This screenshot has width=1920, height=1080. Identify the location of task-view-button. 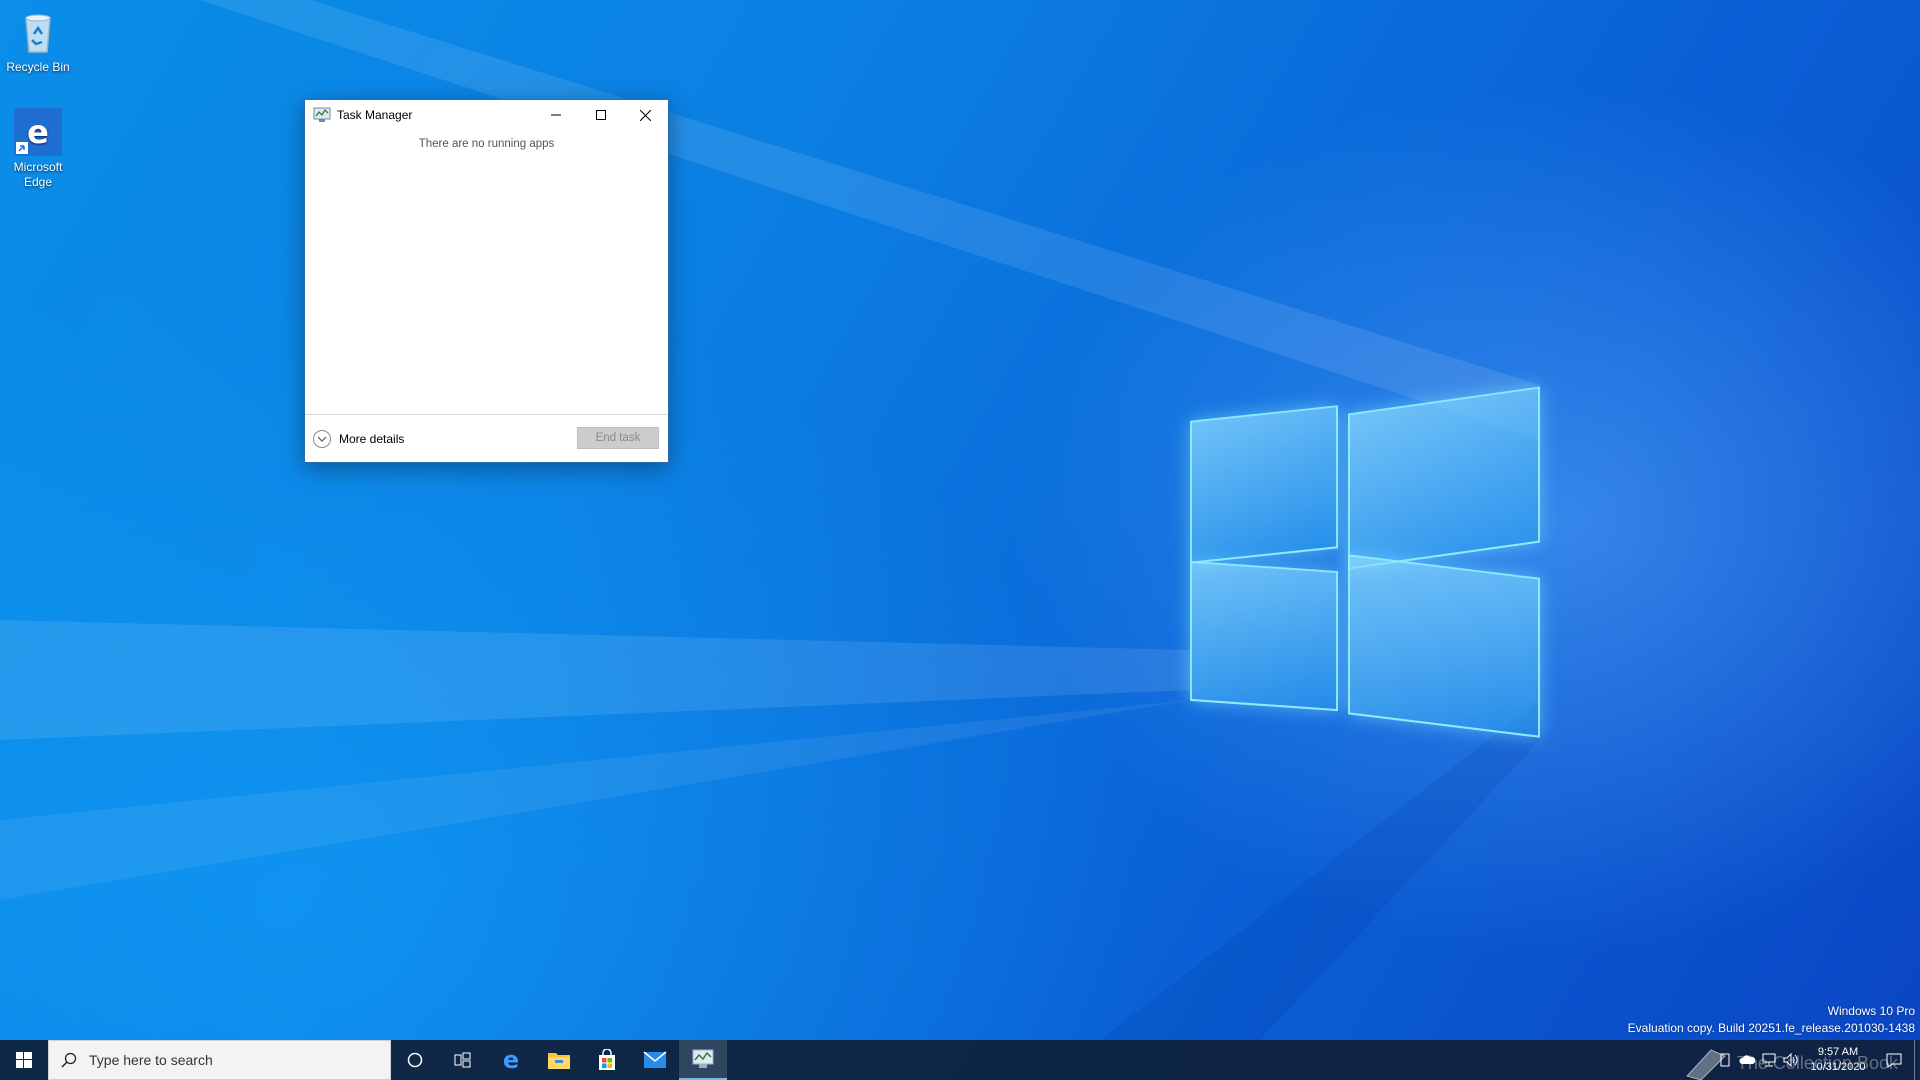
(463, 1060).